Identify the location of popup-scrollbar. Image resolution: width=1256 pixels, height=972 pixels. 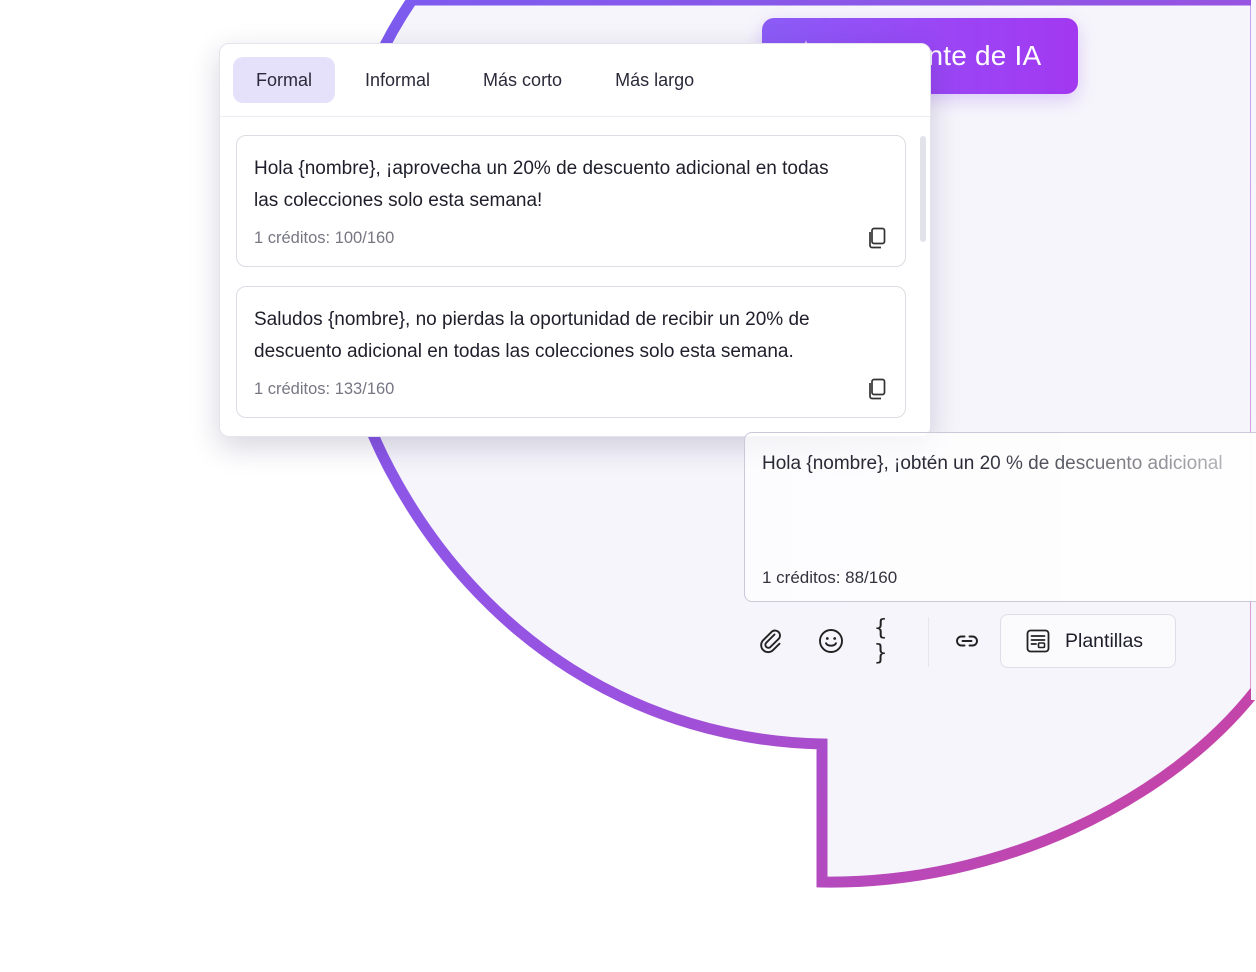
(923, 189).